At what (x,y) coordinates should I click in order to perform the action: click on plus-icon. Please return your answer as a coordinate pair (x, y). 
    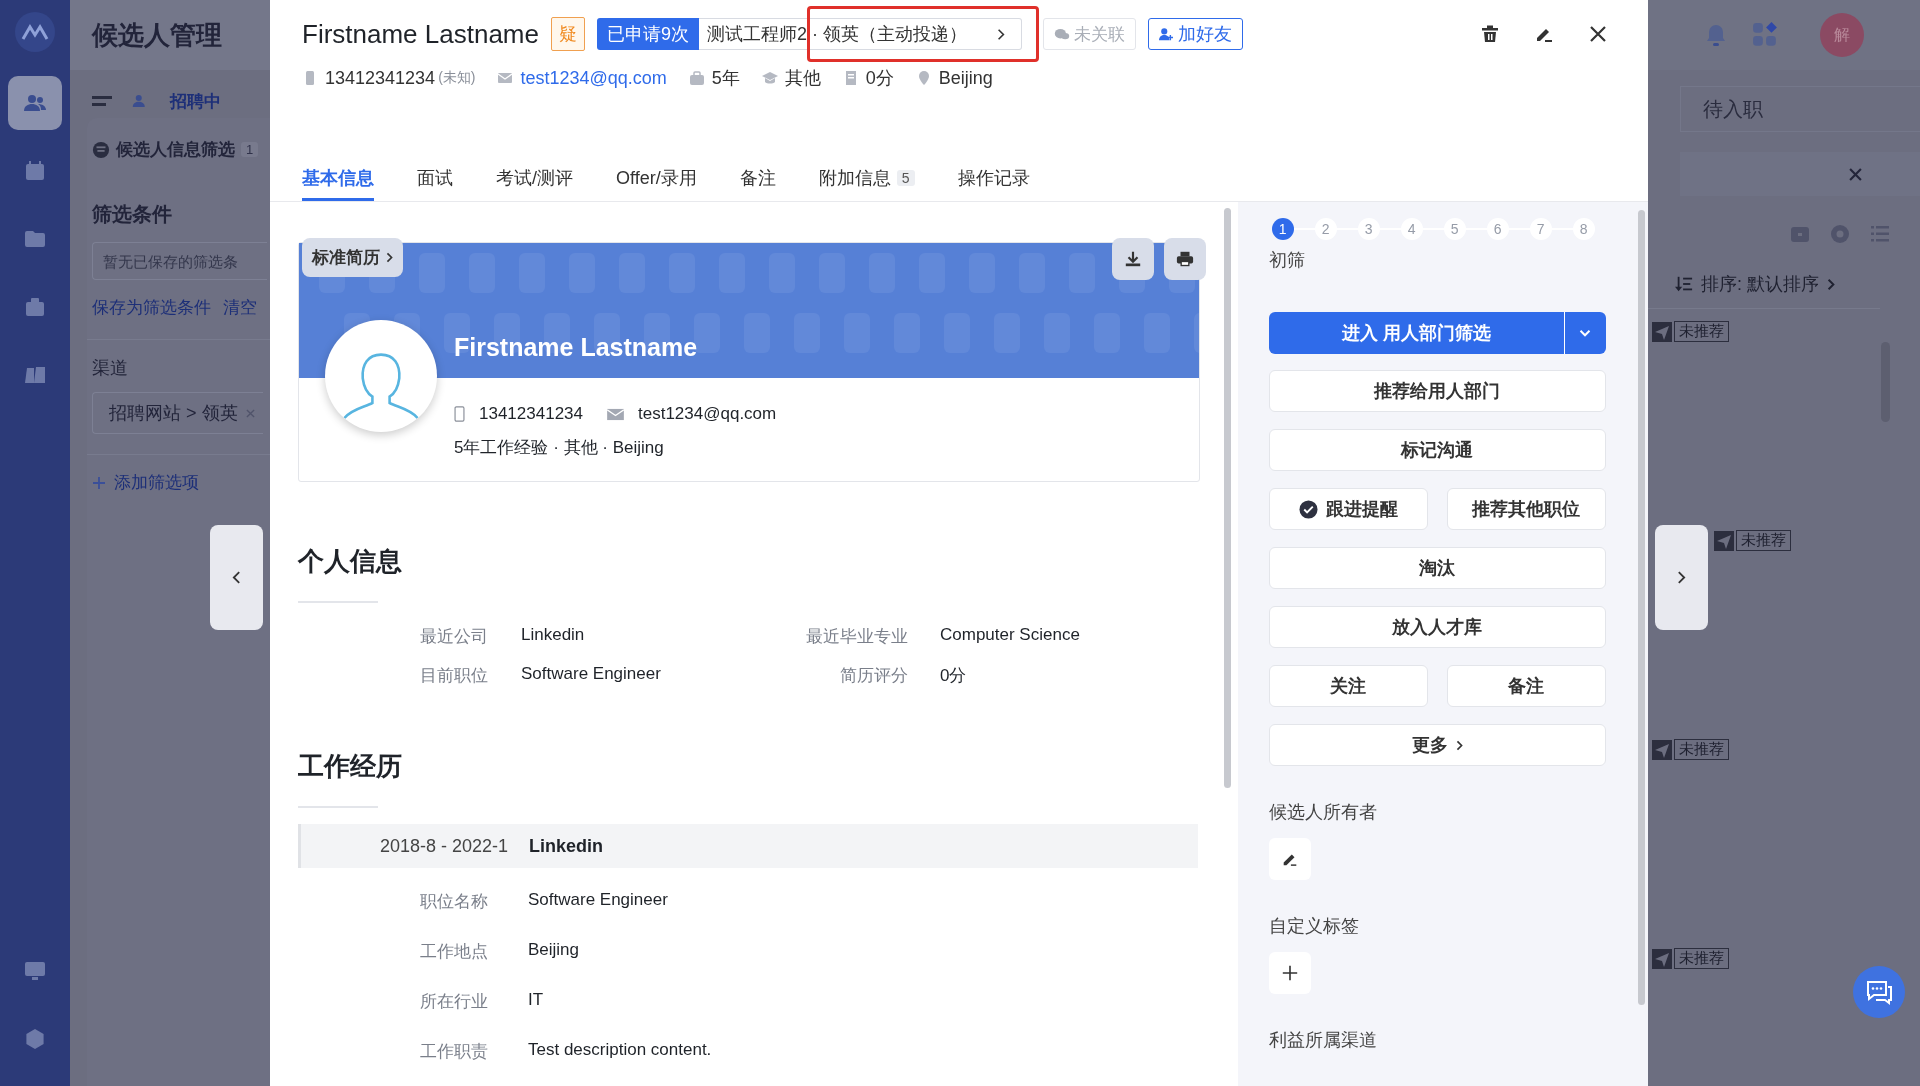
    Looking at the image, I should click on (99, 482).